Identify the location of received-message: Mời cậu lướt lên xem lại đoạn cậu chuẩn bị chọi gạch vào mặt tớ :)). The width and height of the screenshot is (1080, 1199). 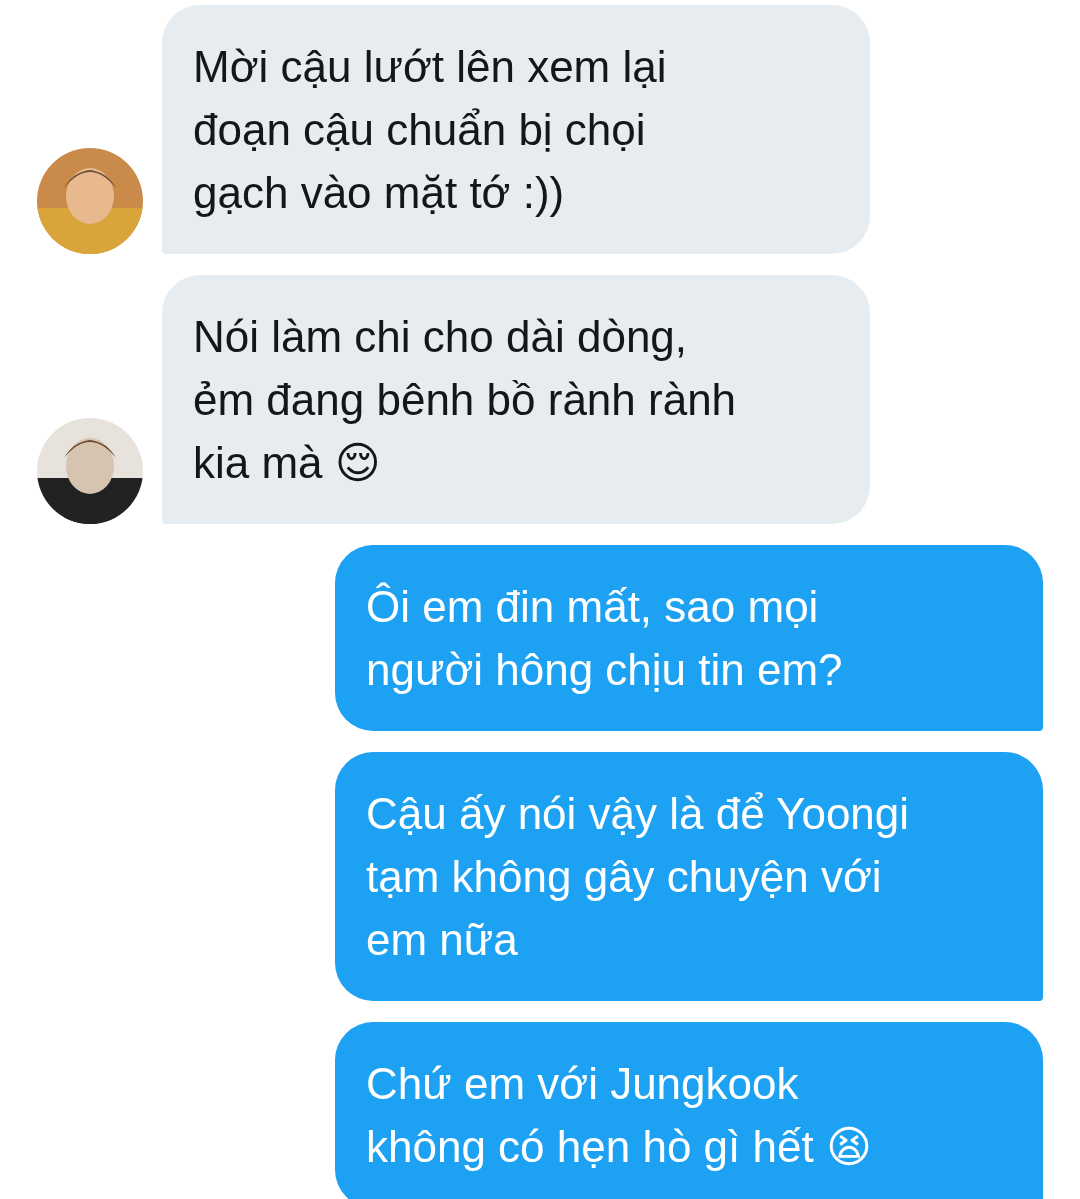
(516, 129).